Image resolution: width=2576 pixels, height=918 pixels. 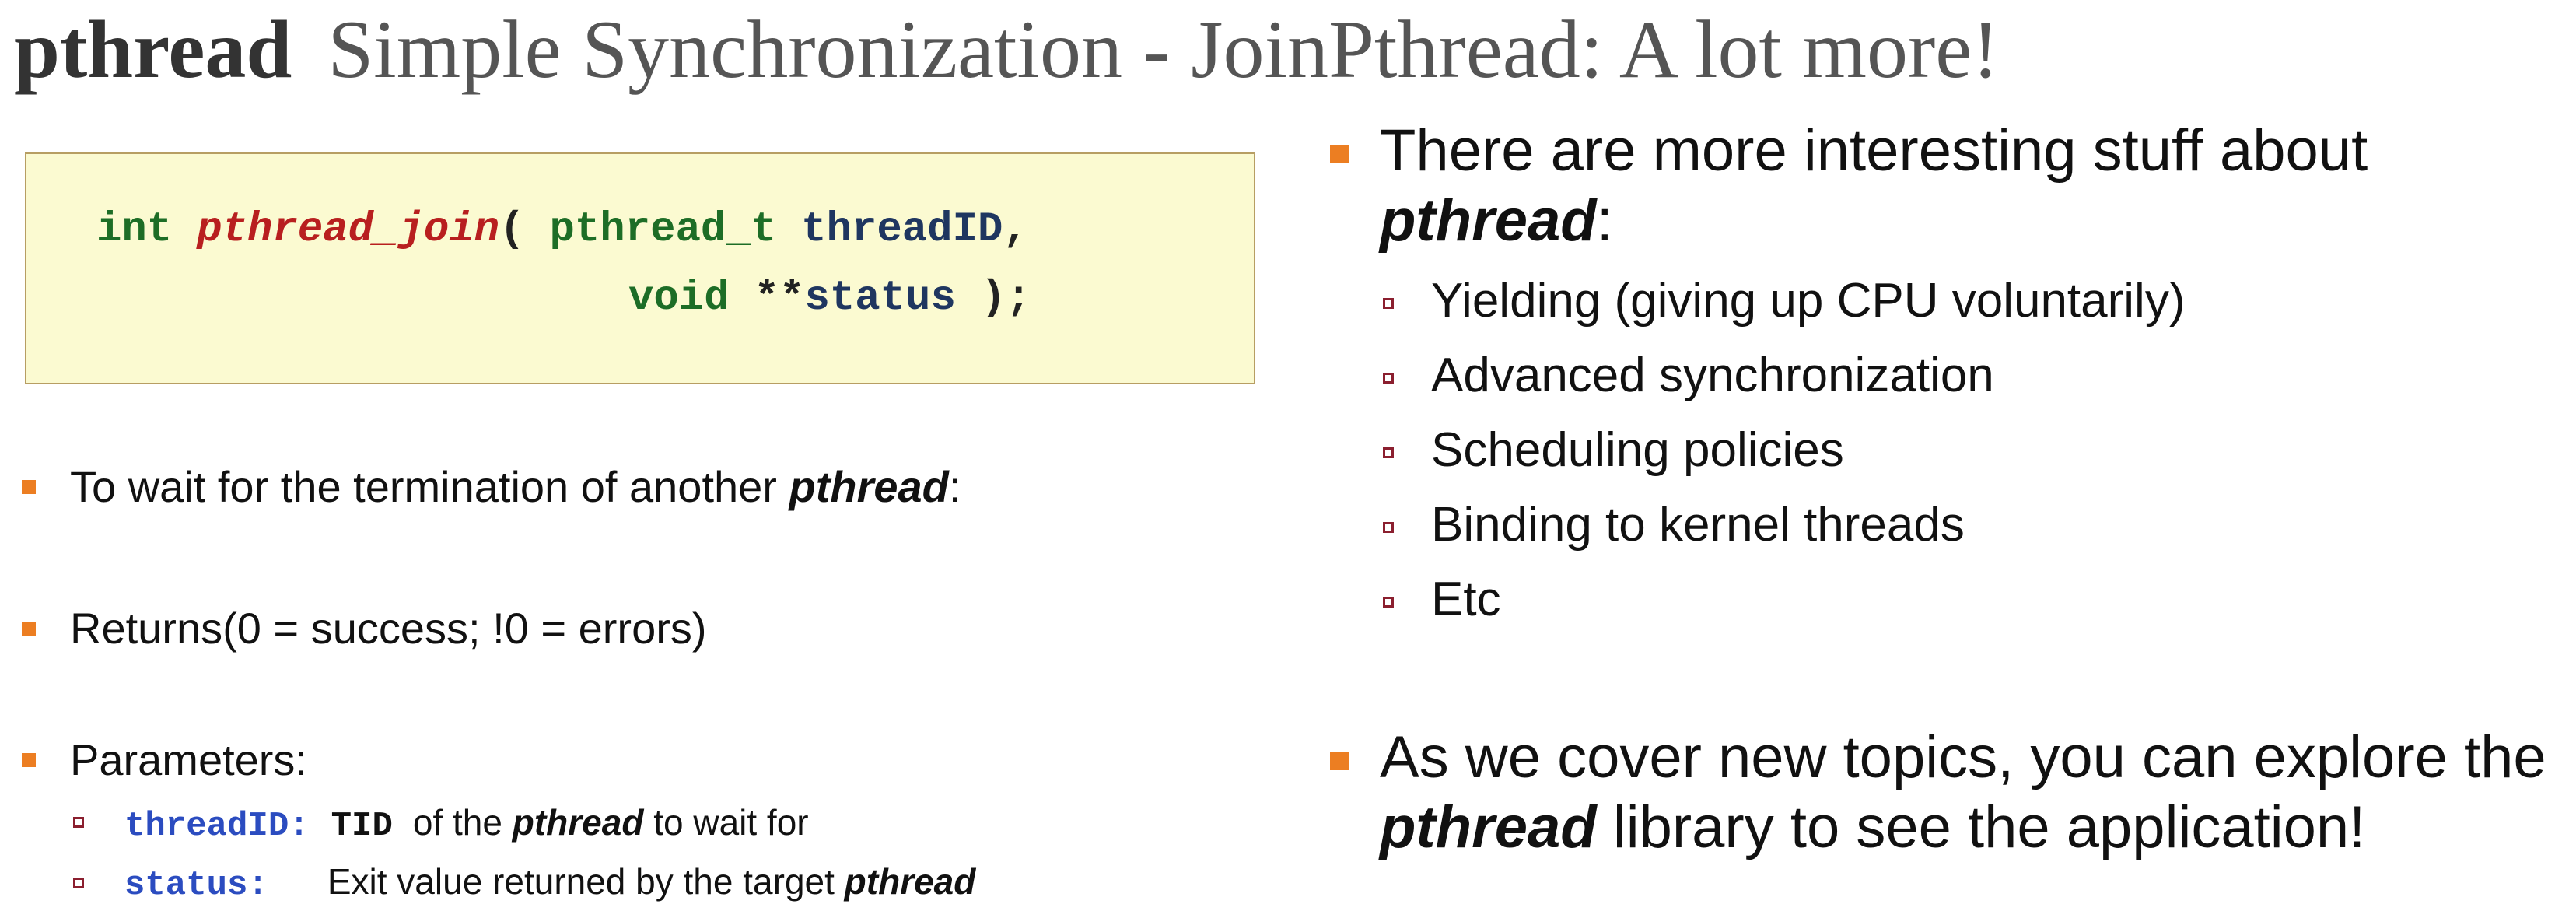 I want to click on code-comma: ,, so click(x=1016, y=230).